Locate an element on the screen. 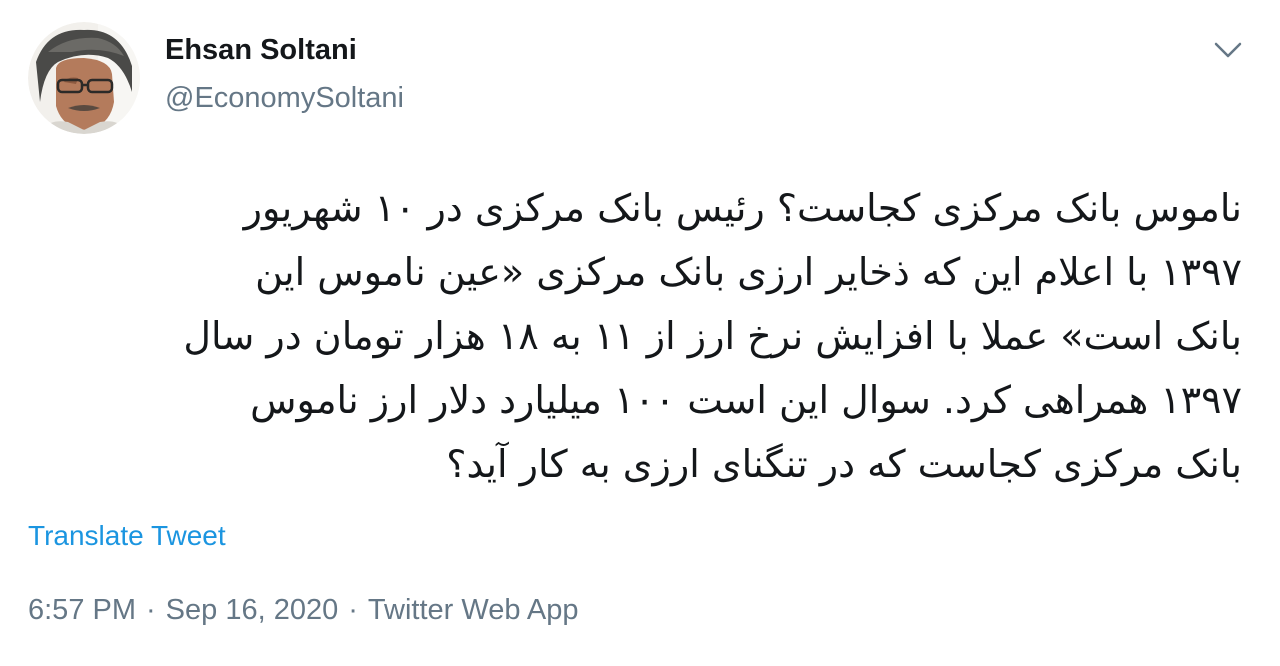 The width and height of the screenshot is (1280, 666). tweet-meta: 6:57 PM · Sep 16, 2020 · Twitter Web App is located at coordinates (303, 610).